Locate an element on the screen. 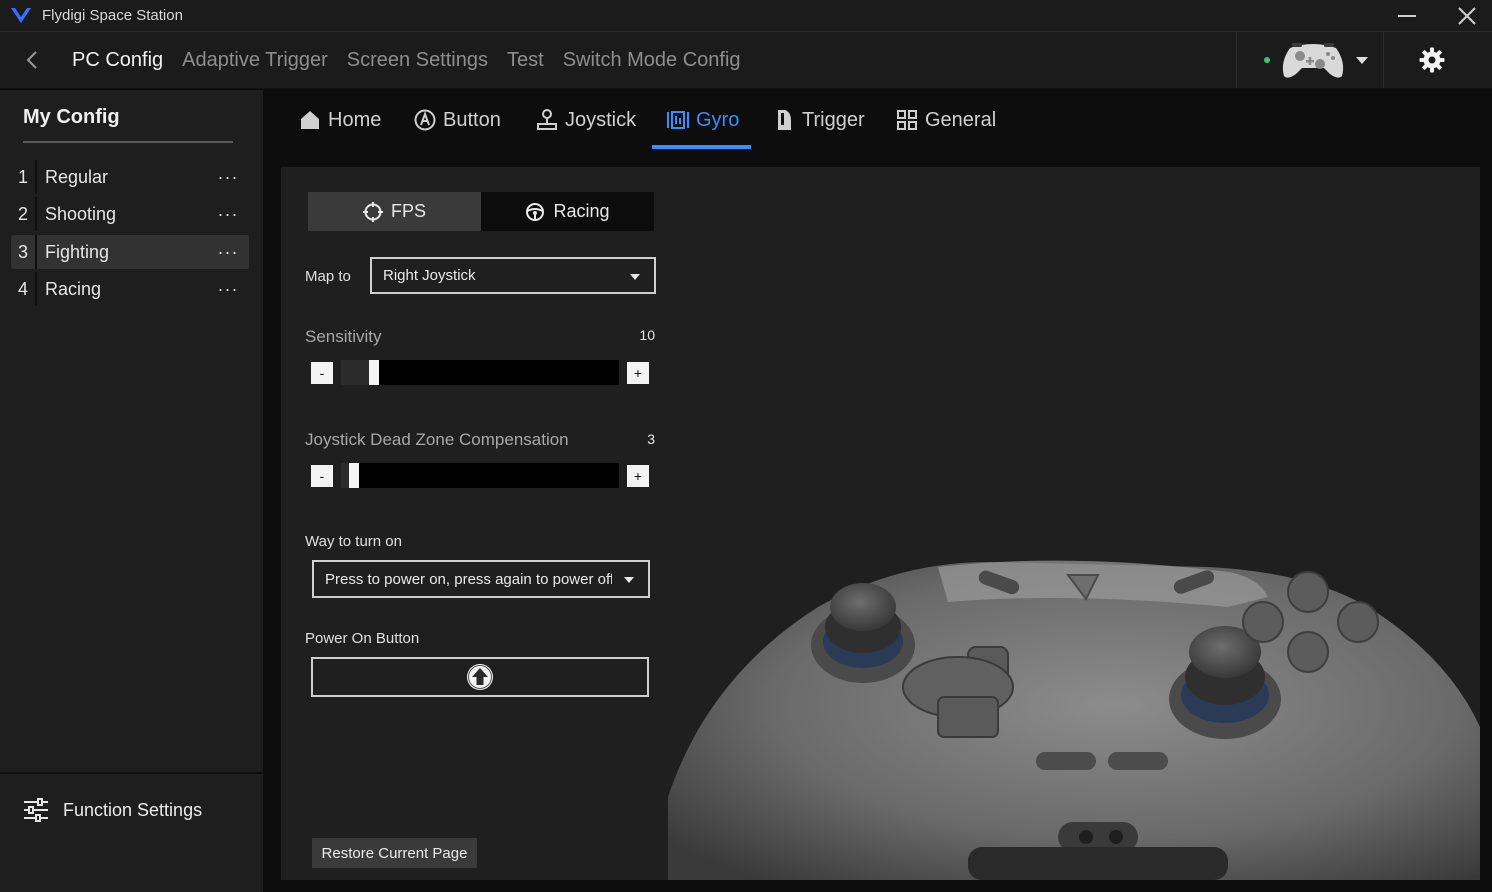  config-index: 2 is located at coordinates (22, 213).